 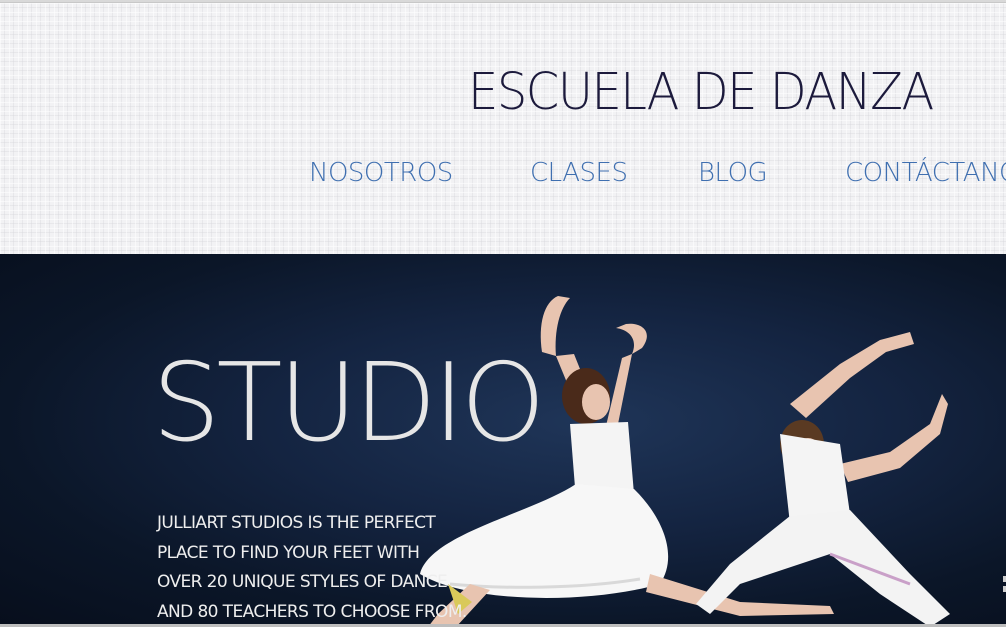 I want to click on main-nav: NOSOTROS CLASES BLOG CONTÁCTANOS, so click(x=503, y=176).